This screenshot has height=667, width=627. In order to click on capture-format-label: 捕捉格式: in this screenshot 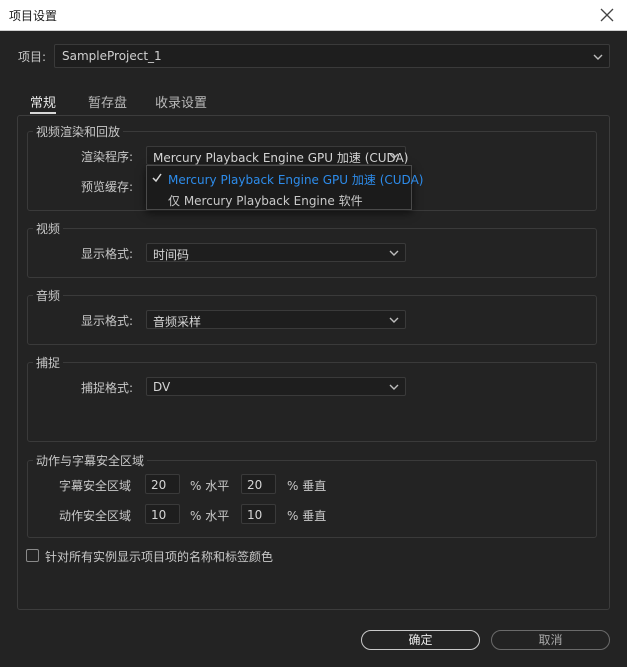, I will do `click(107, 388)`.